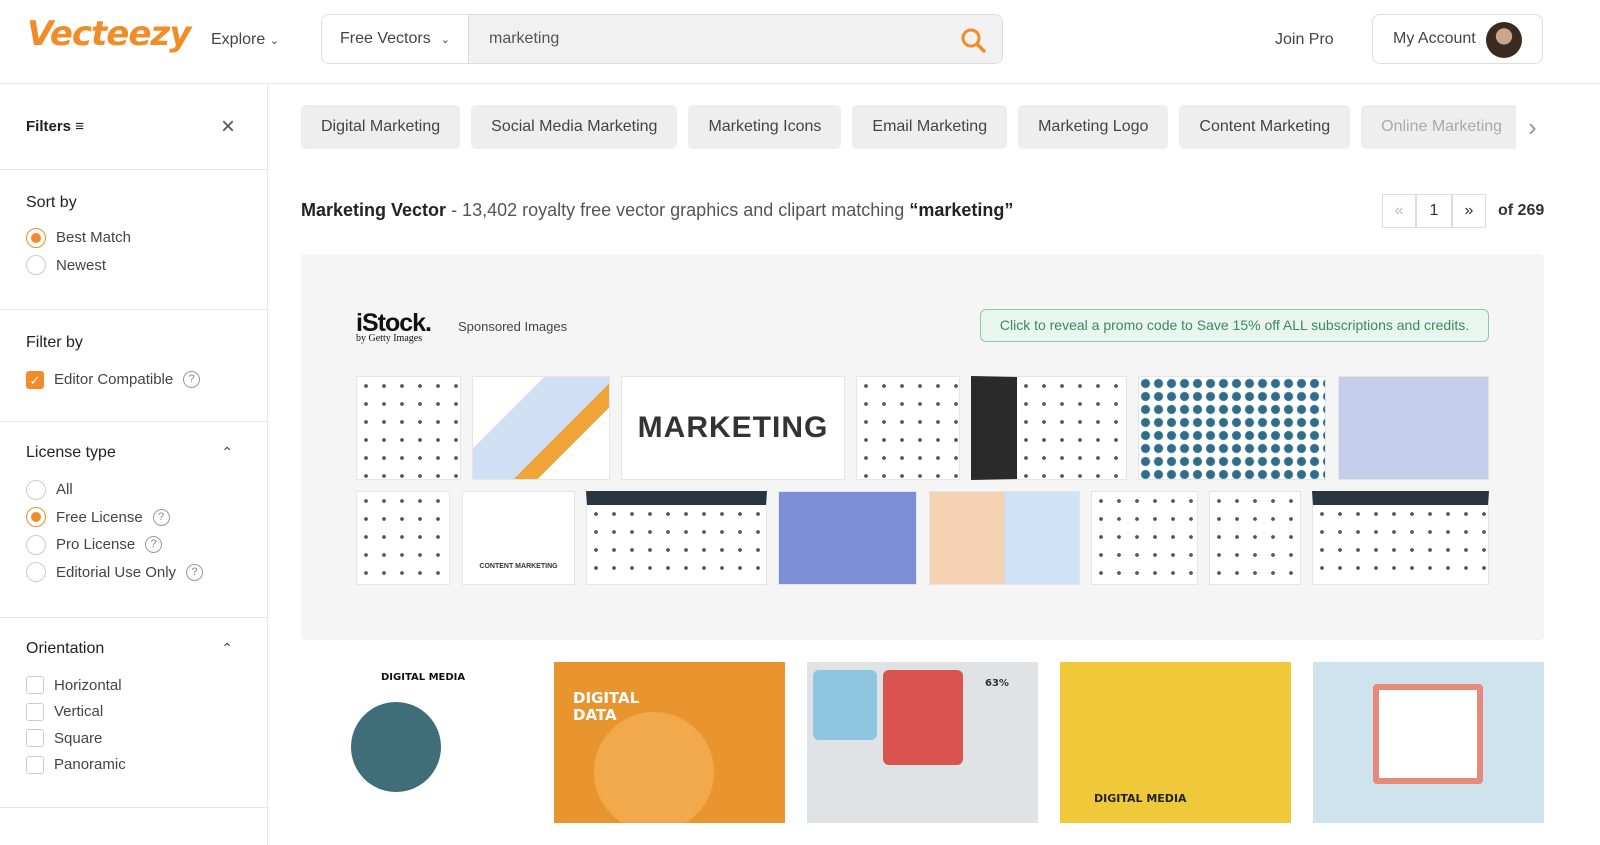  What do you see at coordinates (133, 127) in the screenshot?
I see `filters-header: Filters ≡ ×` at bounding box center [133, 127].